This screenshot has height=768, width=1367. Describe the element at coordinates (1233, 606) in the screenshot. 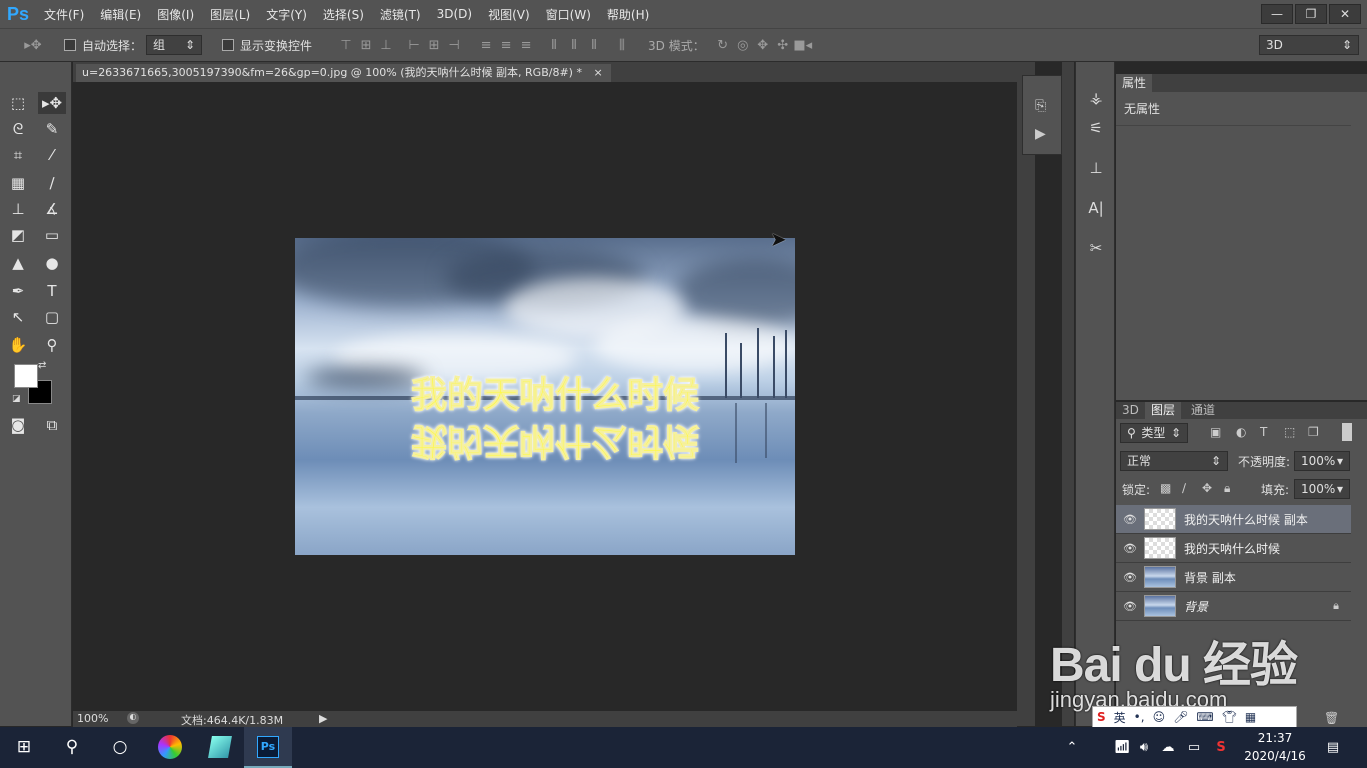

I see `layer-row: 👁︎ 背景 🔒︎` at that location.